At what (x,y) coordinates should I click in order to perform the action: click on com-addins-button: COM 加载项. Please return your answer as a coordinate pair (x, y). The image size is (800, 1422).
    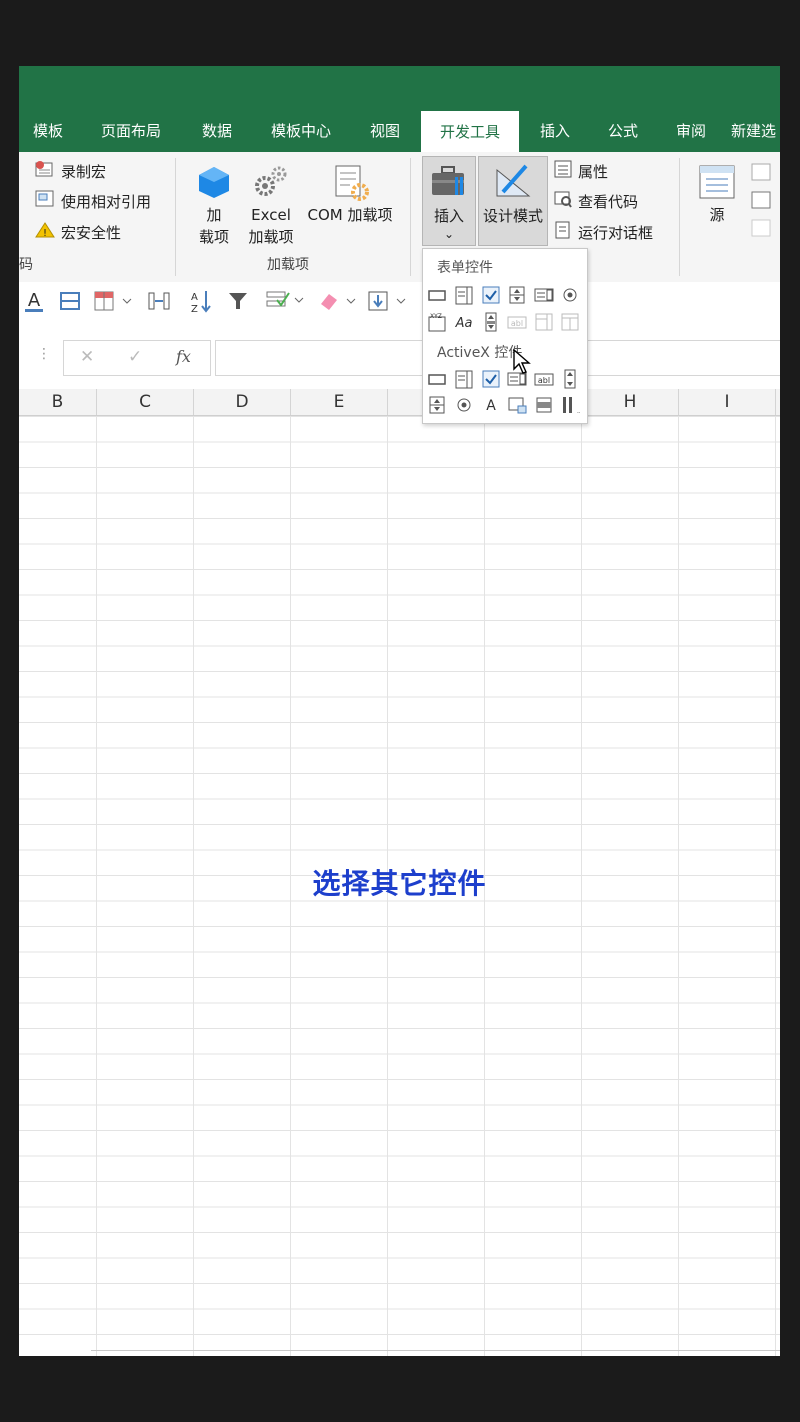
    Looking at the image, I should click on (350, 193).